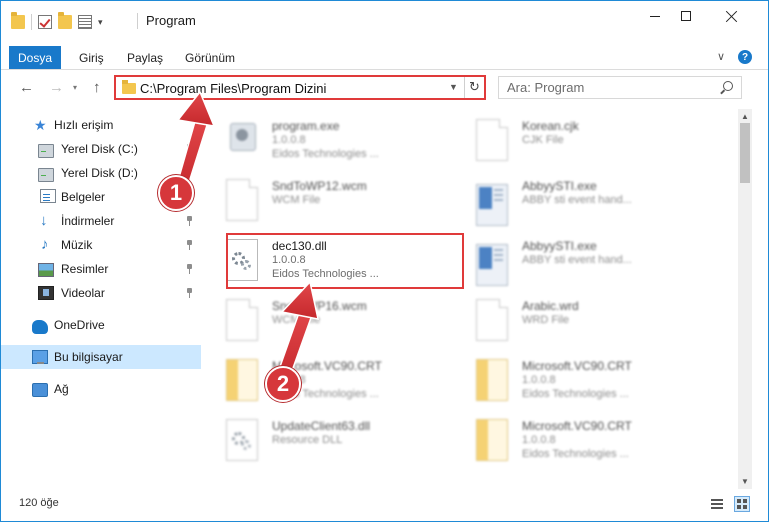 This screenshot has width=769, height=522. Describe the element at coordinates (65, 20) in the screenshot. I see `new-folder-icon` at that location.